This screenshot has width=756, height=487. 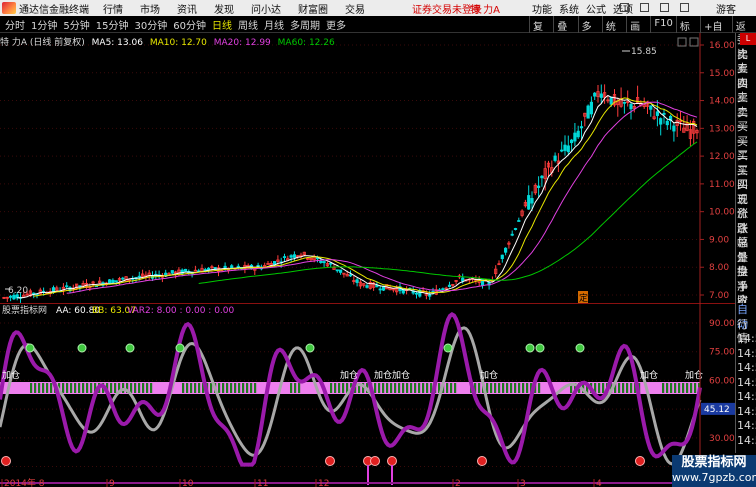 What do you see at coordinates (624, 7) in the screenshot?
I see `minimize-icon` at bounding box center [624, 7].